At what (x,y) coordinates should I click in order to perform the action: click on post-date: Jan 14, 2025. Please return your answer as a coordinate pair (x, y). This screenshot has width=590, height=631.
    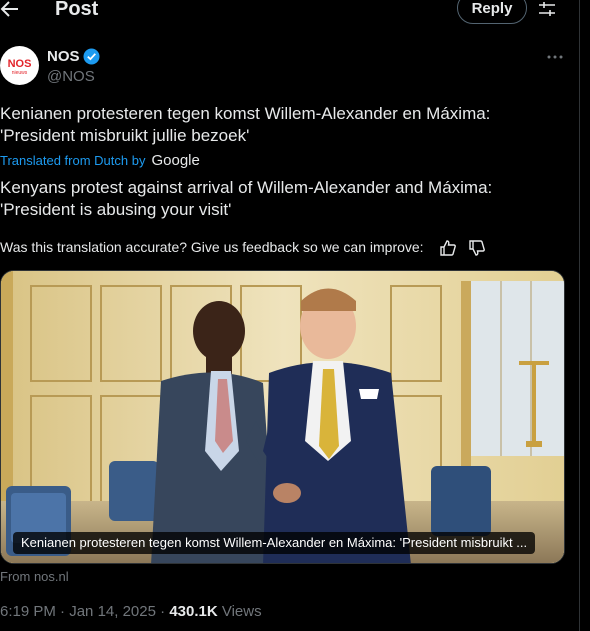
    Looking at the image, I should click on (112, 611).